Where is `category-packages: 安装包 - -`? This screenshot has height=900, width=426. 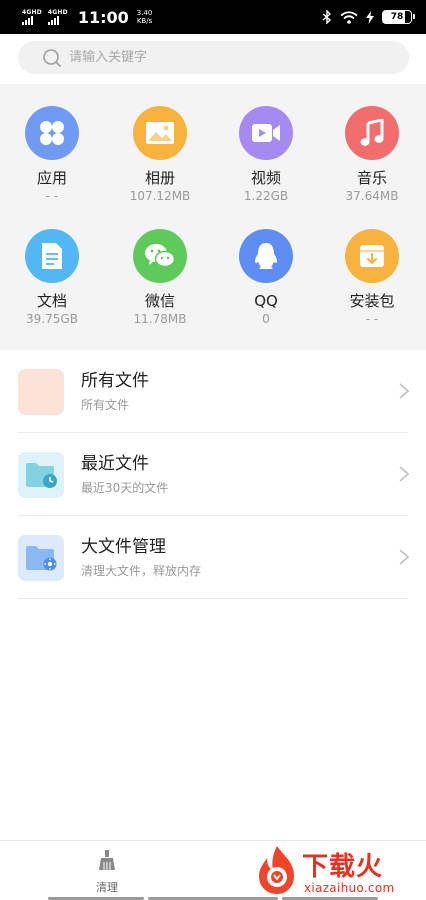
category-packages: 安装包 - - is located at coordinates (372, 278).